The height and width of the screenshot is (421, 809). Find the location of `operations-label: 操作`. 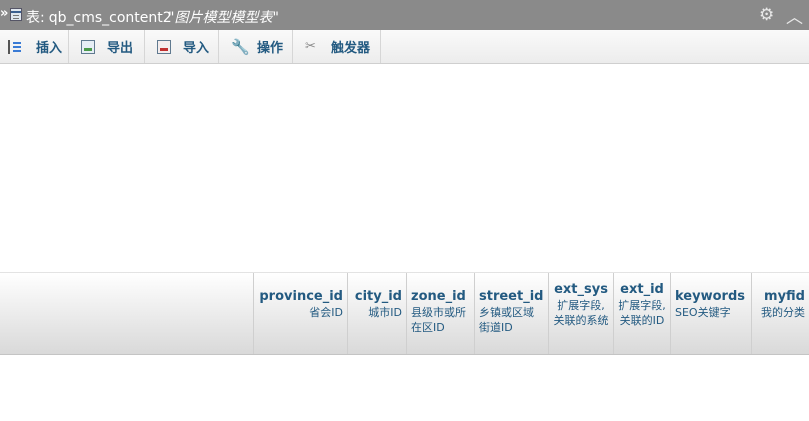

operations-label: 操作 is located at coordinates (270, 48).